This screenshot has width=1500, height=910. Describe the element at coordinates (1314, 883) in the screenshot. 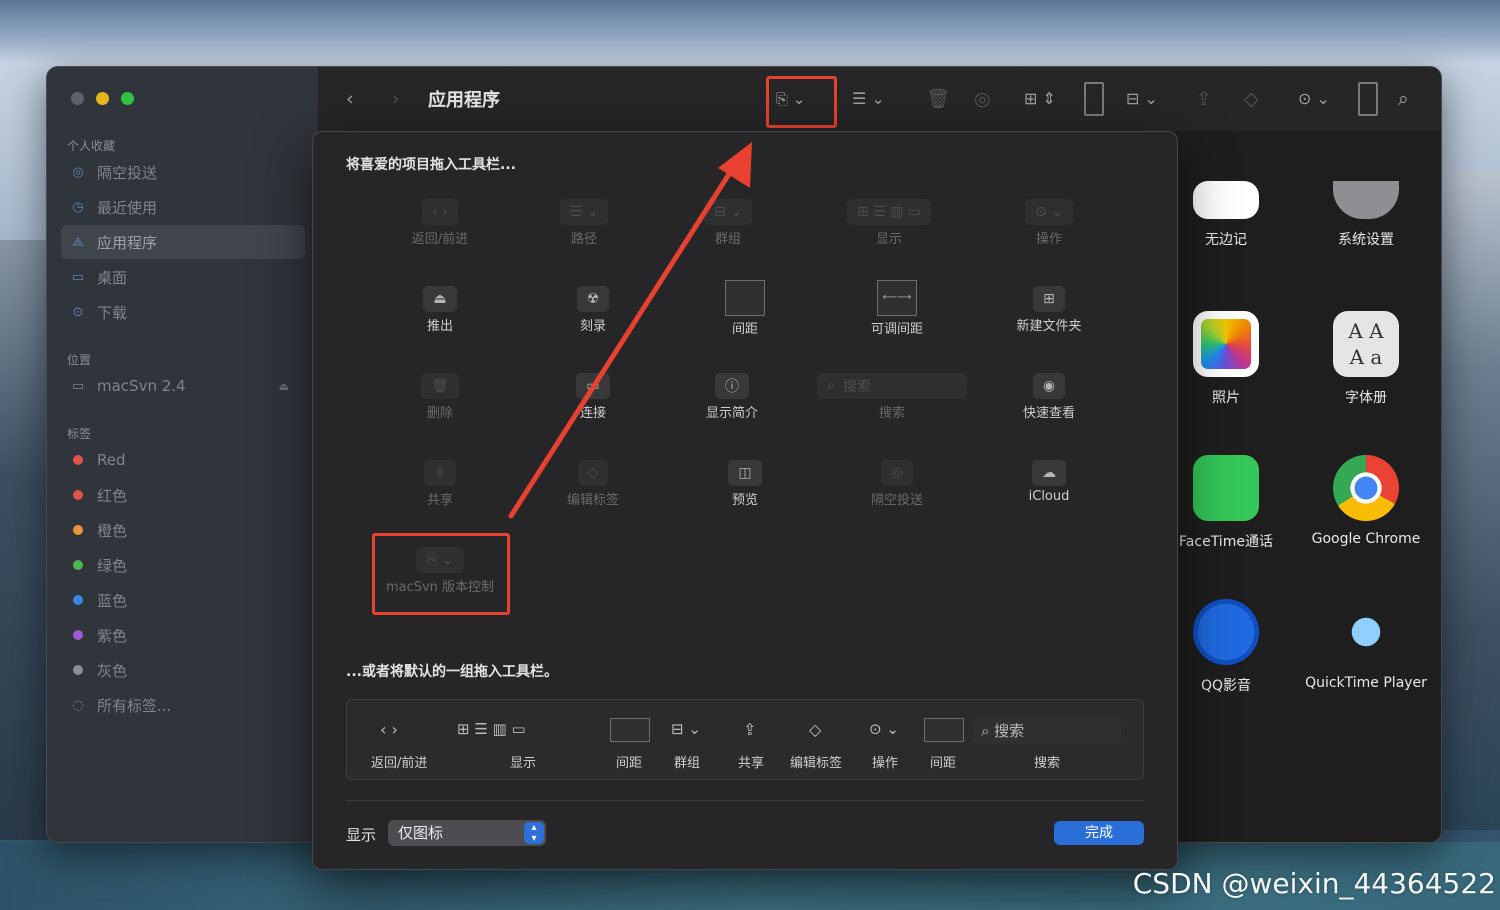

I see `watermark: CSDN @weixin_44364522` at that location.